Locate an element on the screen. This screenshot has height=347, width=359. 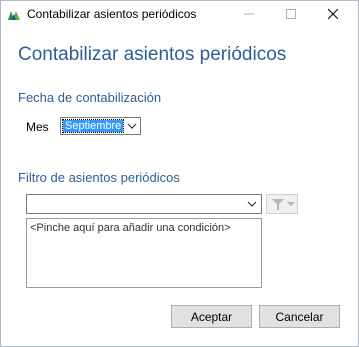
filtro-section-title: Filtro de asientos periódicos is located at coordinates (99, 177).